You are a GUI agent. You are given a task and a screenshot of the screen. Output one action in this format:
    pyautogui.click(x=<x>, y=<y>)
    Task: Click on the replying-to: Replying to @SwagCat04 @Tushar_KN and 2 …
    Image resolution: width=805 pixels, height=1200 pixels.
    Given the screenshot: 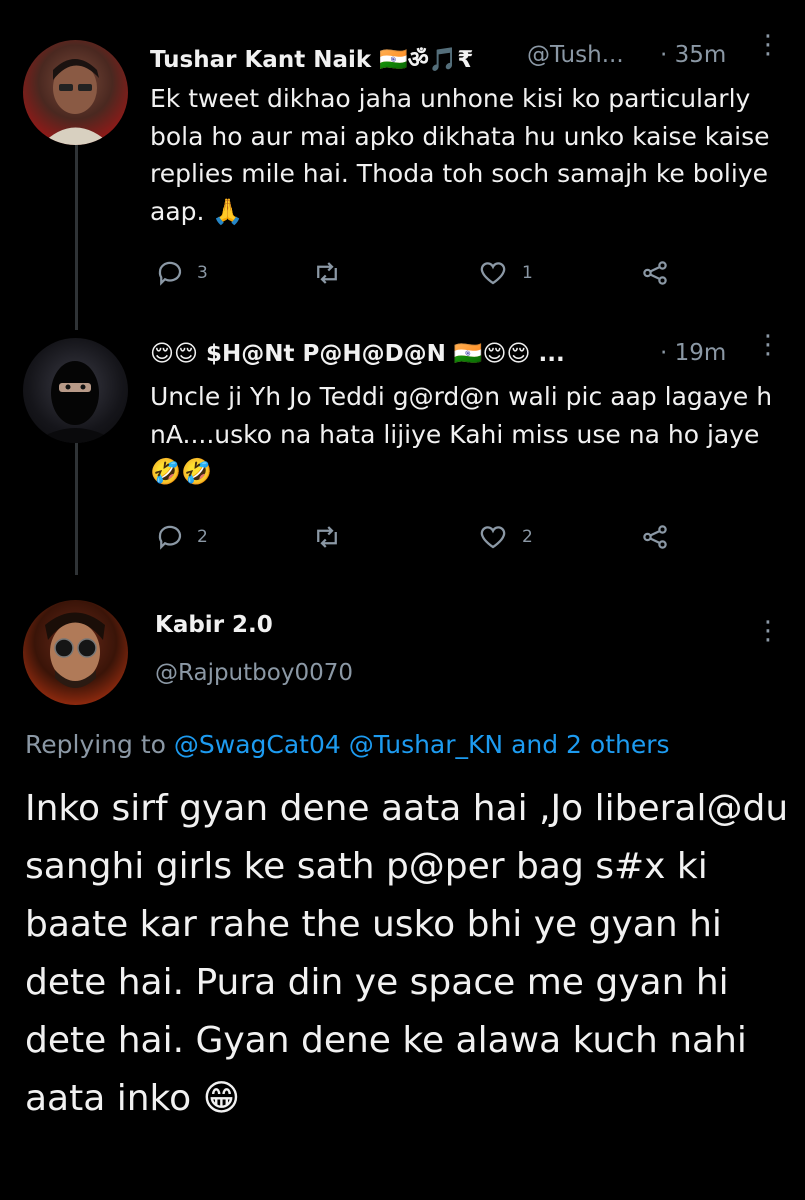 What is the action you would take?
    pyautogui.click(x=347, y=744)
    